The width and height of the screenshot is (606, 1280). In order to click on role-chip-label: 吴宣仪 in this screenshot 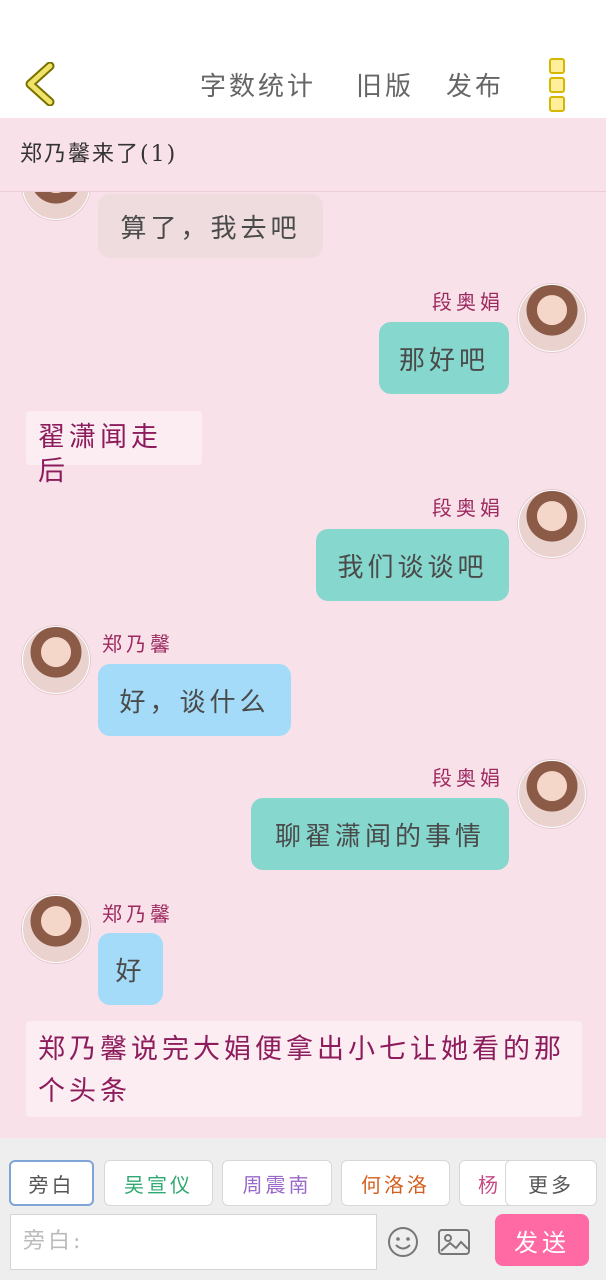, I will do `click(158, 1184)`.